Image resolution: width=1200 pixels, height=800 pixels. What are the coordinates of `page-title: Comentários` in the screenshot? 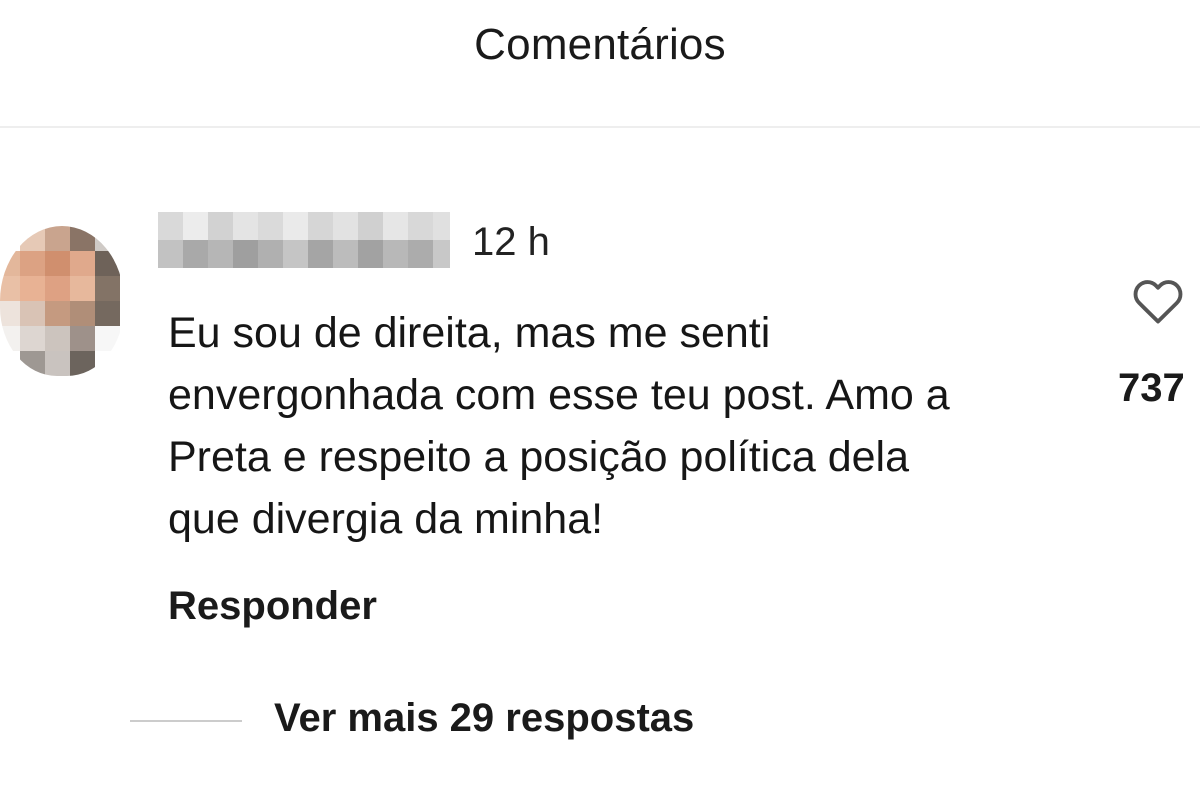 It's located at (600, 44).